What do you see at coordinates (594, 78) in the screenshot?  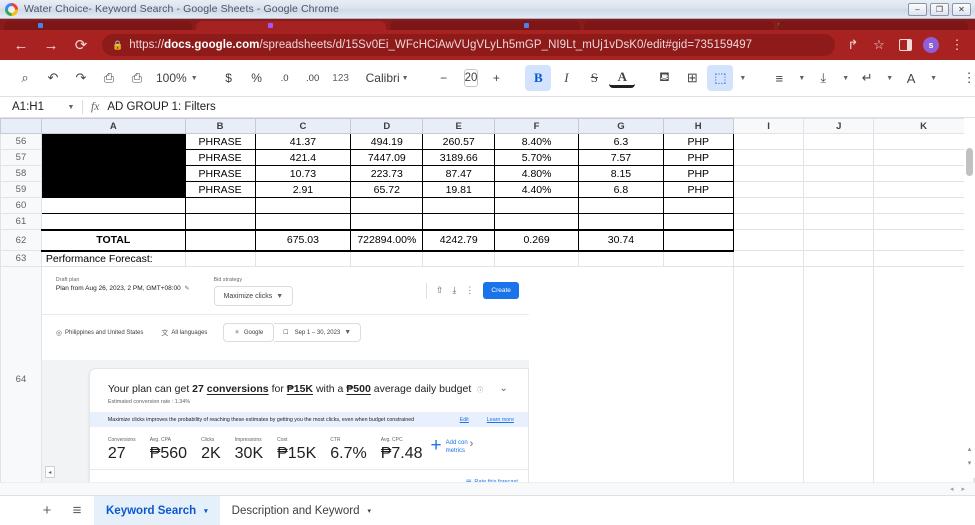 I see `strikethrough-button: S` at bounding box center [594, 78].